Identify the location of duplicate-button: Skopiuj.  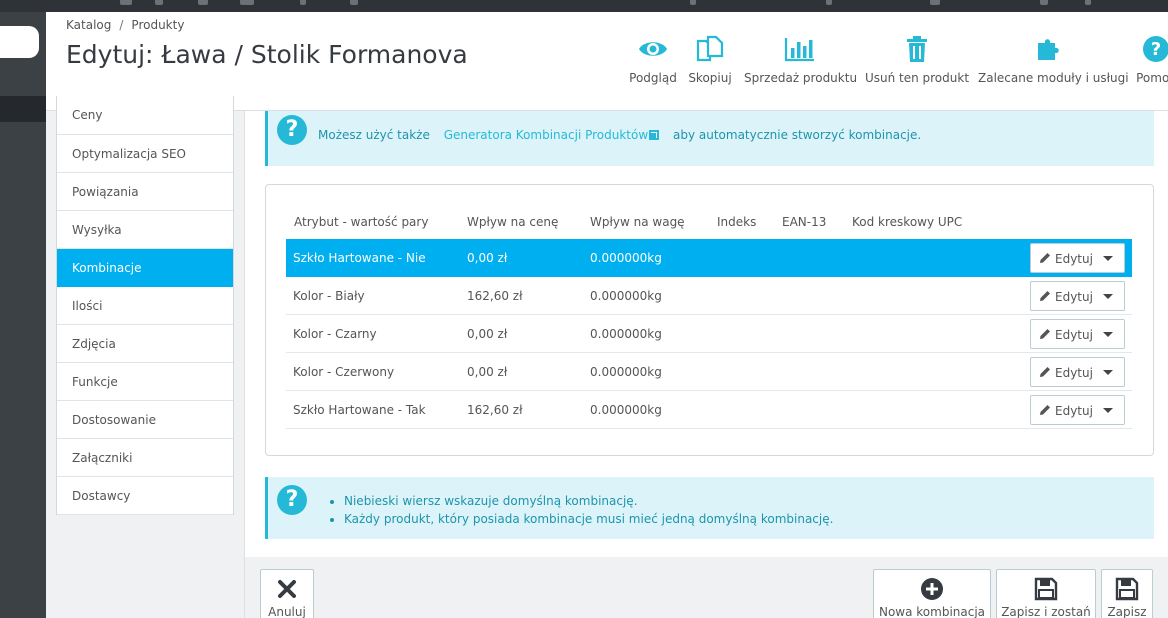
(710, 58).